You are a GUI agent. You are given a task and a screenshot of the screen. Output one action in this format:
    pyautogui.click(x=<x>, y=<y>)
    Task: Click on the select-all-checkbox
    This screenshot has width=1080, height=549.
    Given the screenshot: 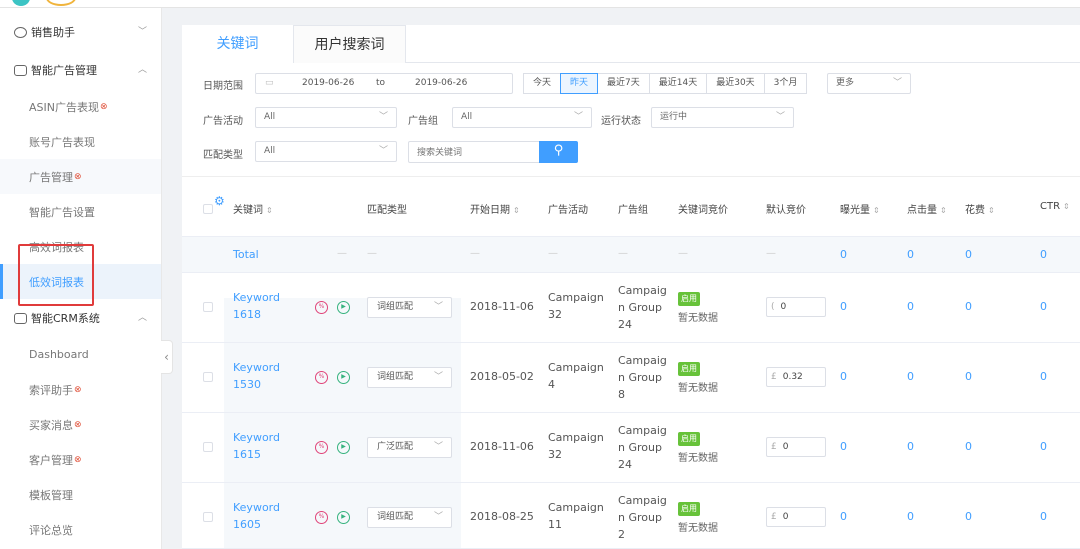 What is the action you would take?
    pyautogui.click(x=208, y=209)
    